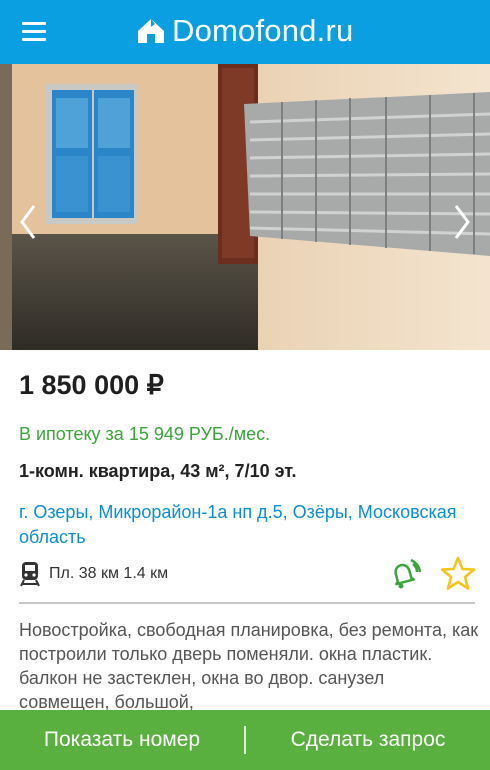 The height and width of the screenshot is (770, 490). I want to click on train-icon, so click(30, 574).